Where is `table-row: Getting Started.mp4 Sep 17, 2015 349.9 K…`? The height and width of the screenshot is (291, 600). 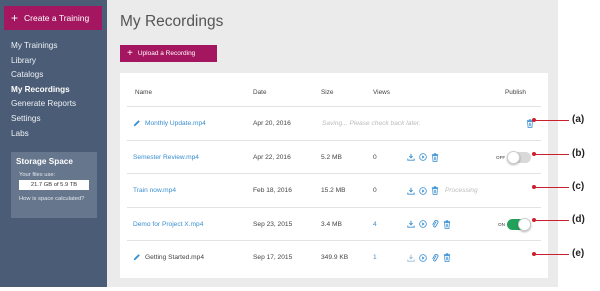
table-row: Getting Started.mp4 Sep 17, 2015 349.9 K… is located at coordinates (334, 257).